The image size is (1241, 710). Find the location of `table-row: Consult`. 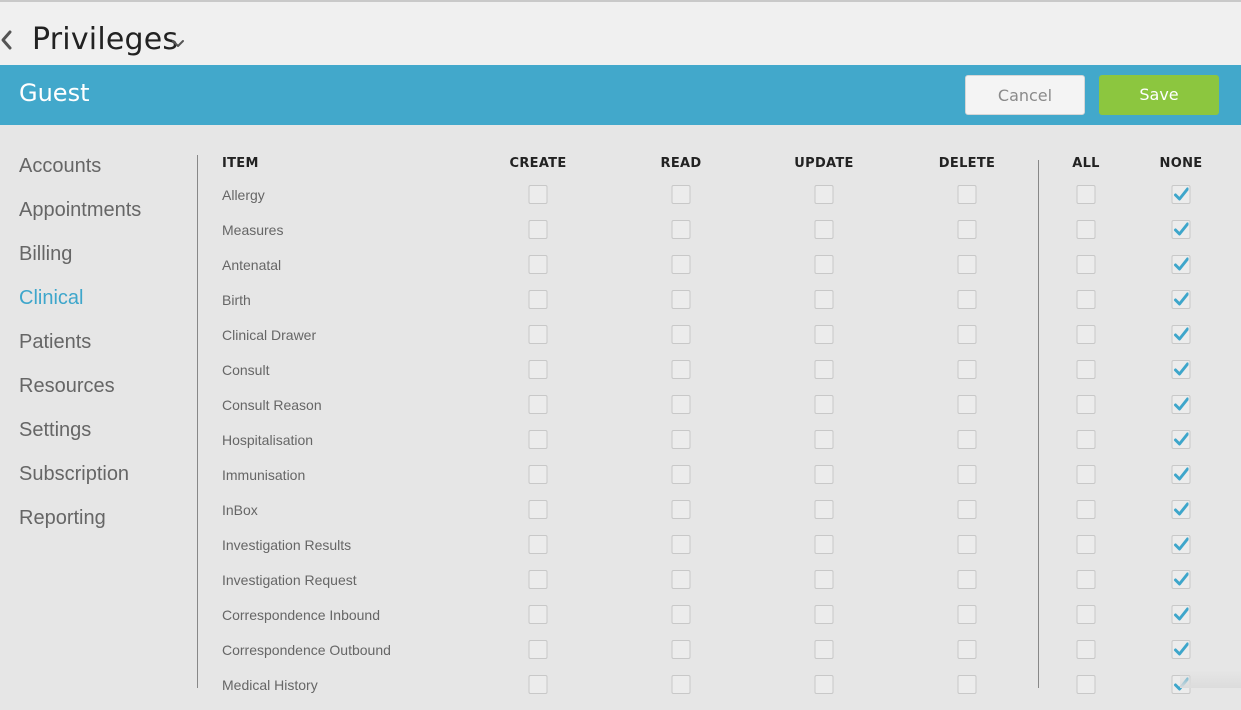

table-row: Consult is located at coordinates (620, 377).